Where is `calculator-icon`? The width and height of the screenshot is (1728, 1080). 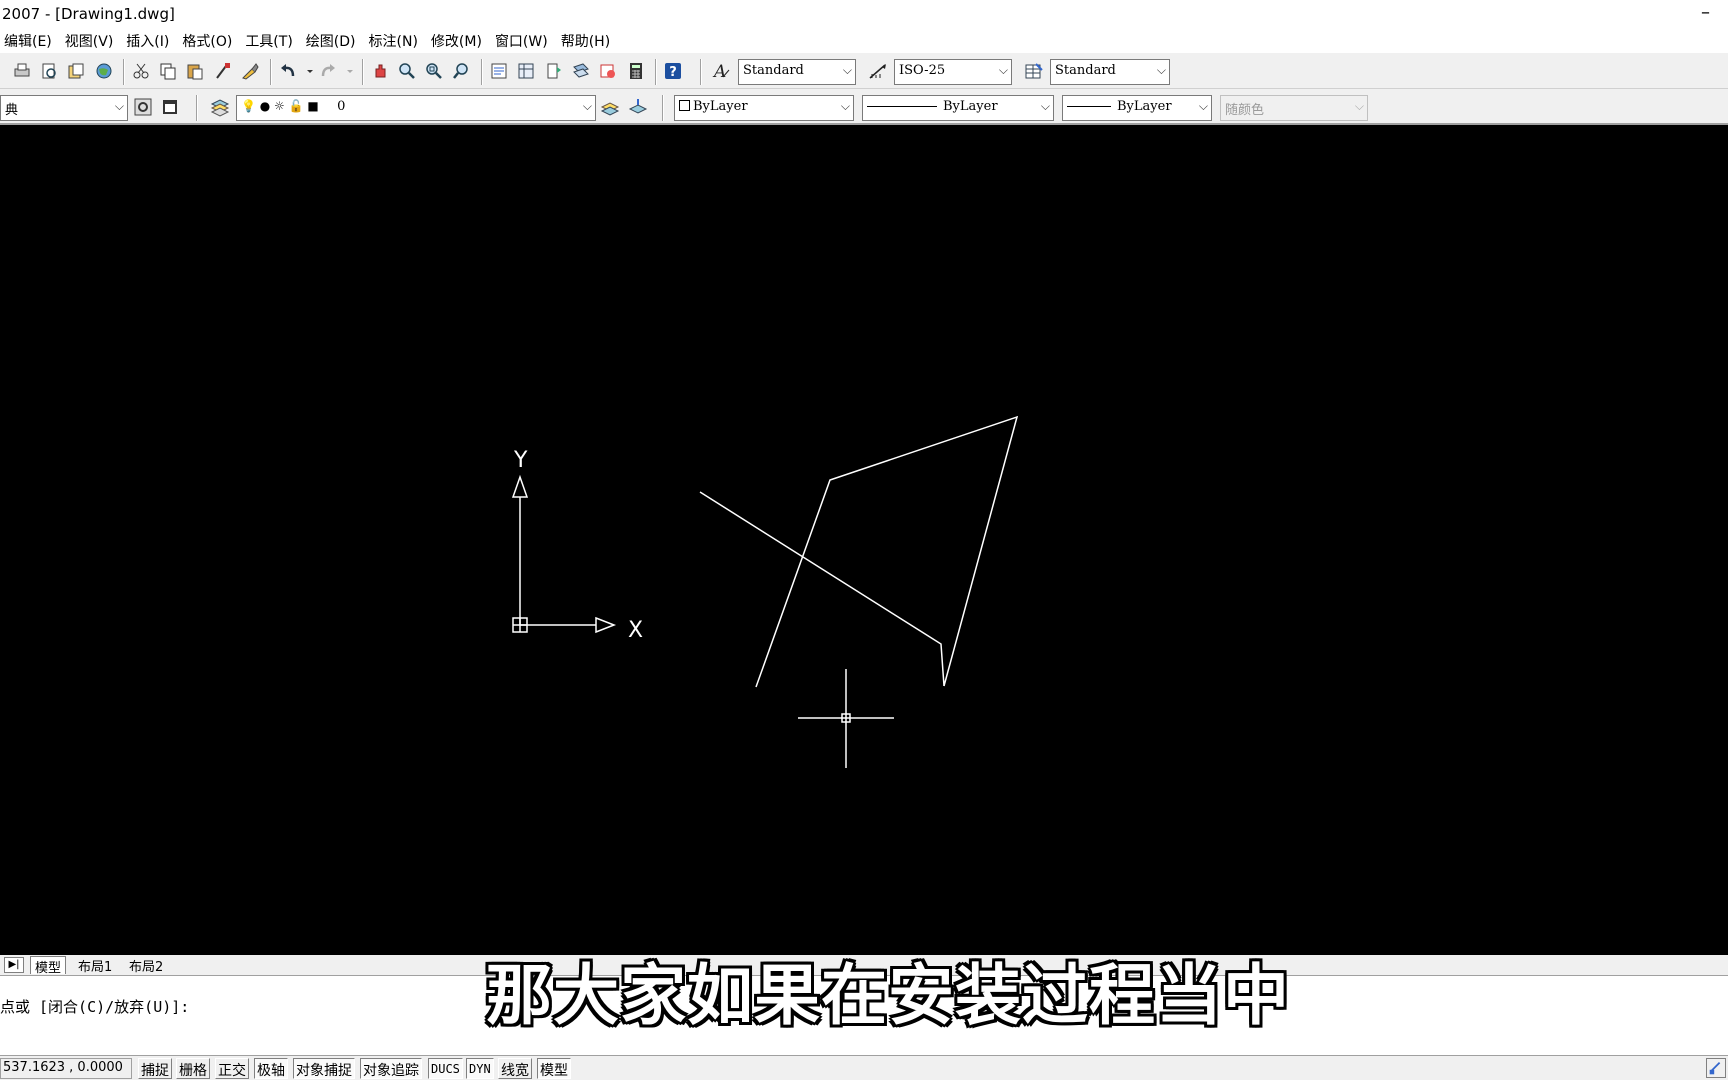 calculator-icon is located at coordinates (636, 71).